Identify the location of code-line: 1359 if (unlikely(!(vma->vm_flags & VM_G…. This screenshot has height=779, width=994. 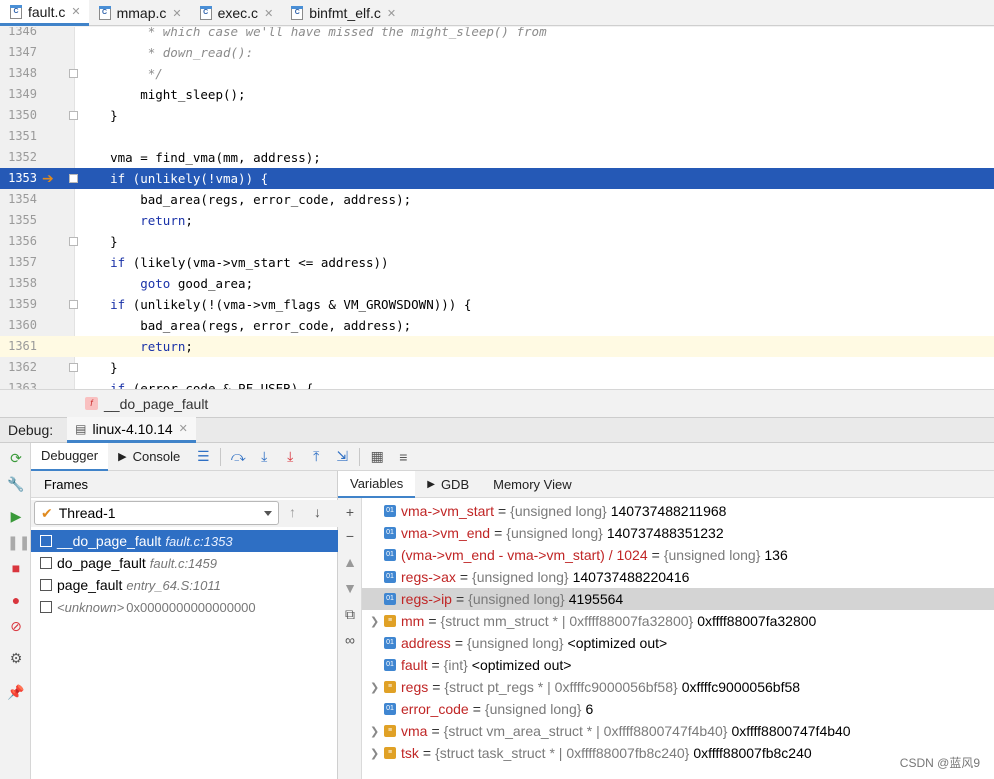
(497, 304).